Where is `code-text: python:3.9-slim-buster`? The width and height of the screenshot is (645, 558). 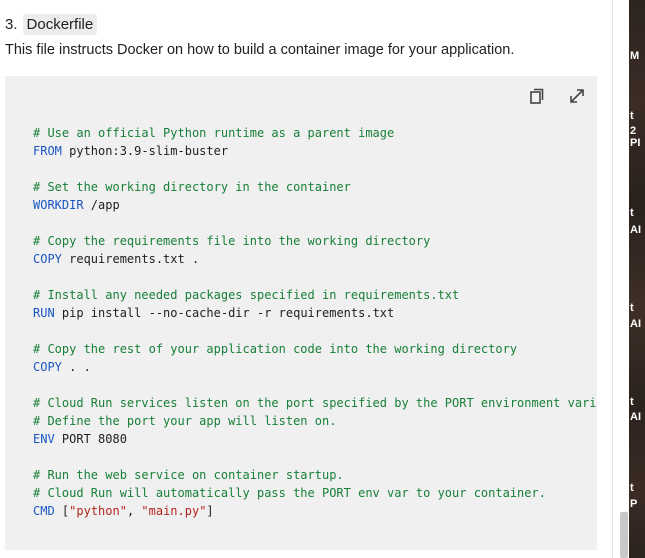
code-text: python:3.9-slim-buster is located at coordinates (145, 151).